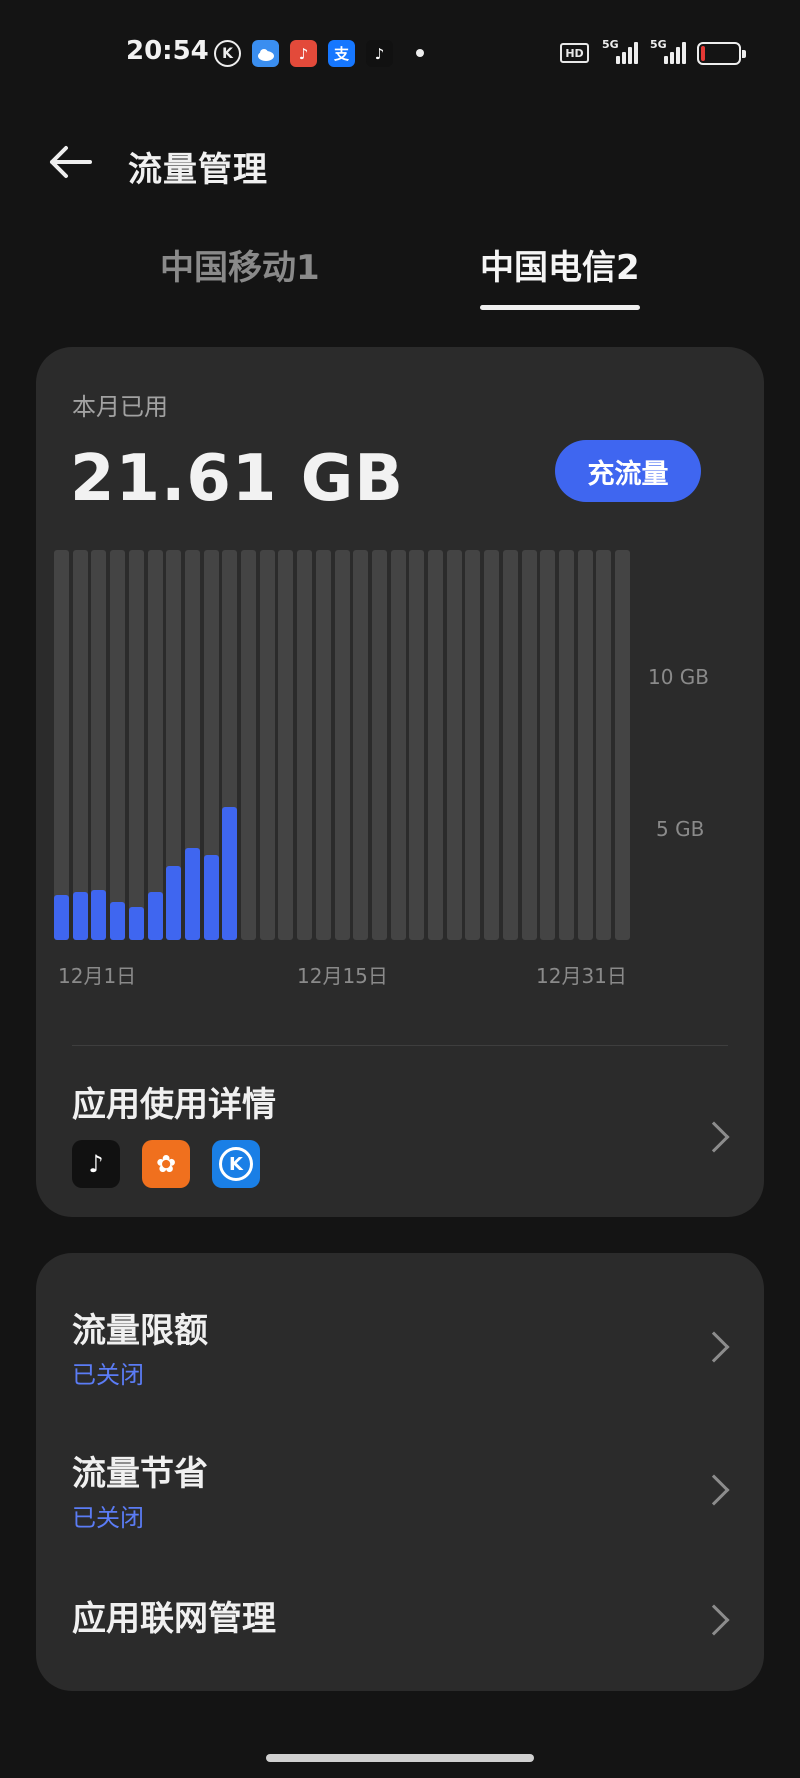 Image resolution: width=800 pixels, height=1778 pixels. I want to click on alipay-icon: 支, so click(341, 53).